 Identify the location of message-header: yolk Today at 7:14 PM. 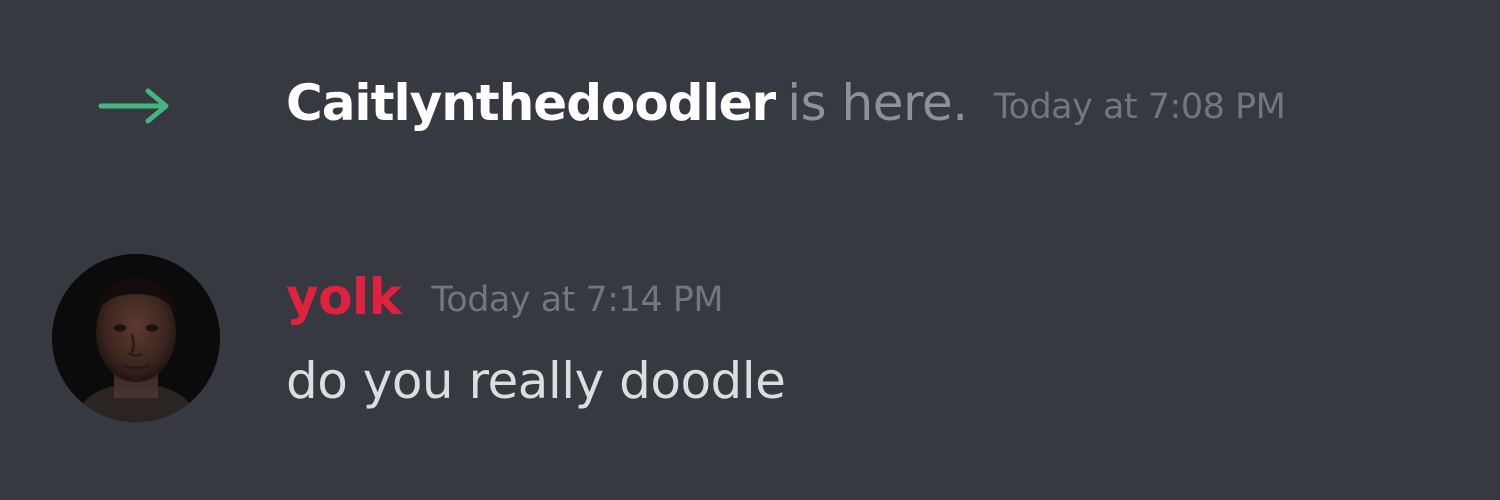
(505, 303).